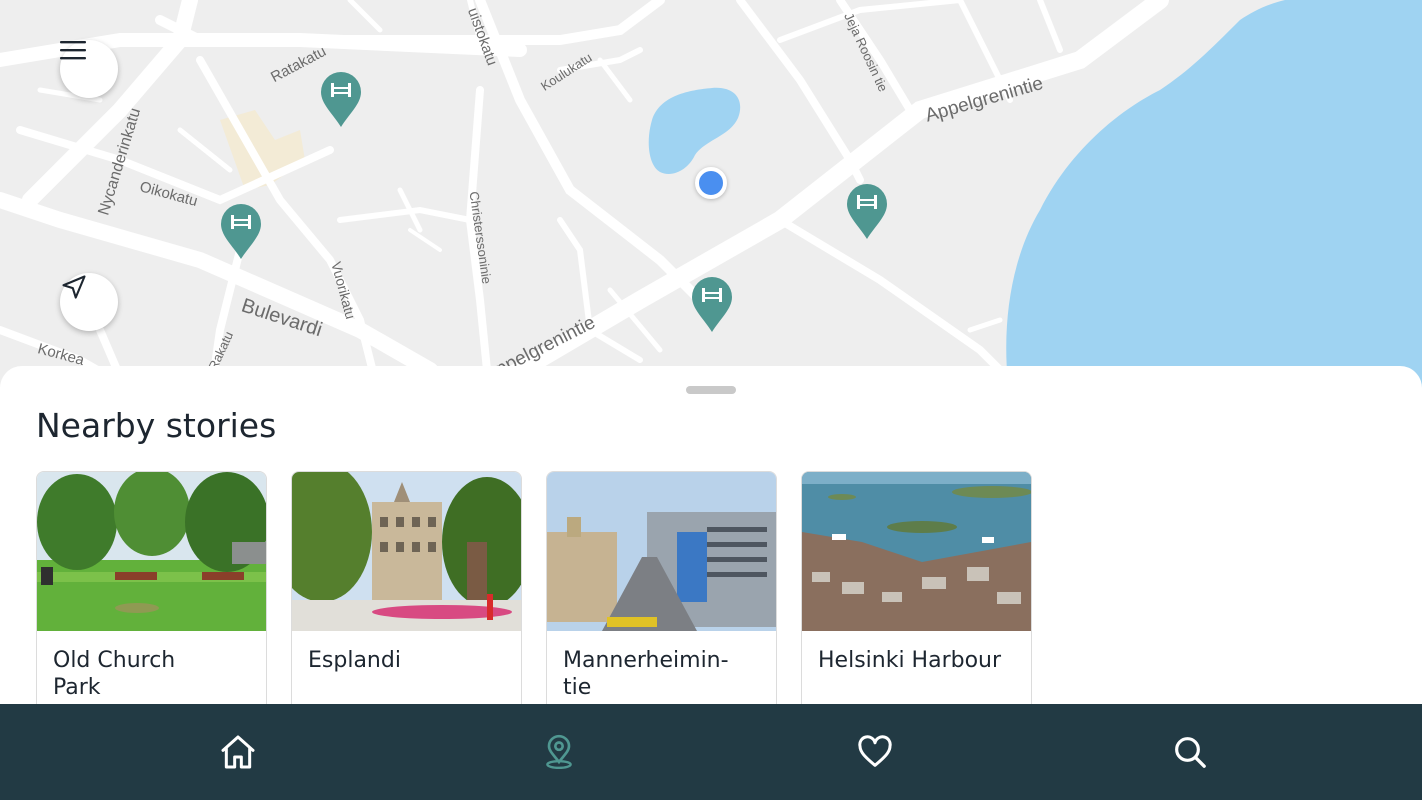 The width and height of the screenshot is (1422, 800). I want to click on search-icon, so click(1190, 752).